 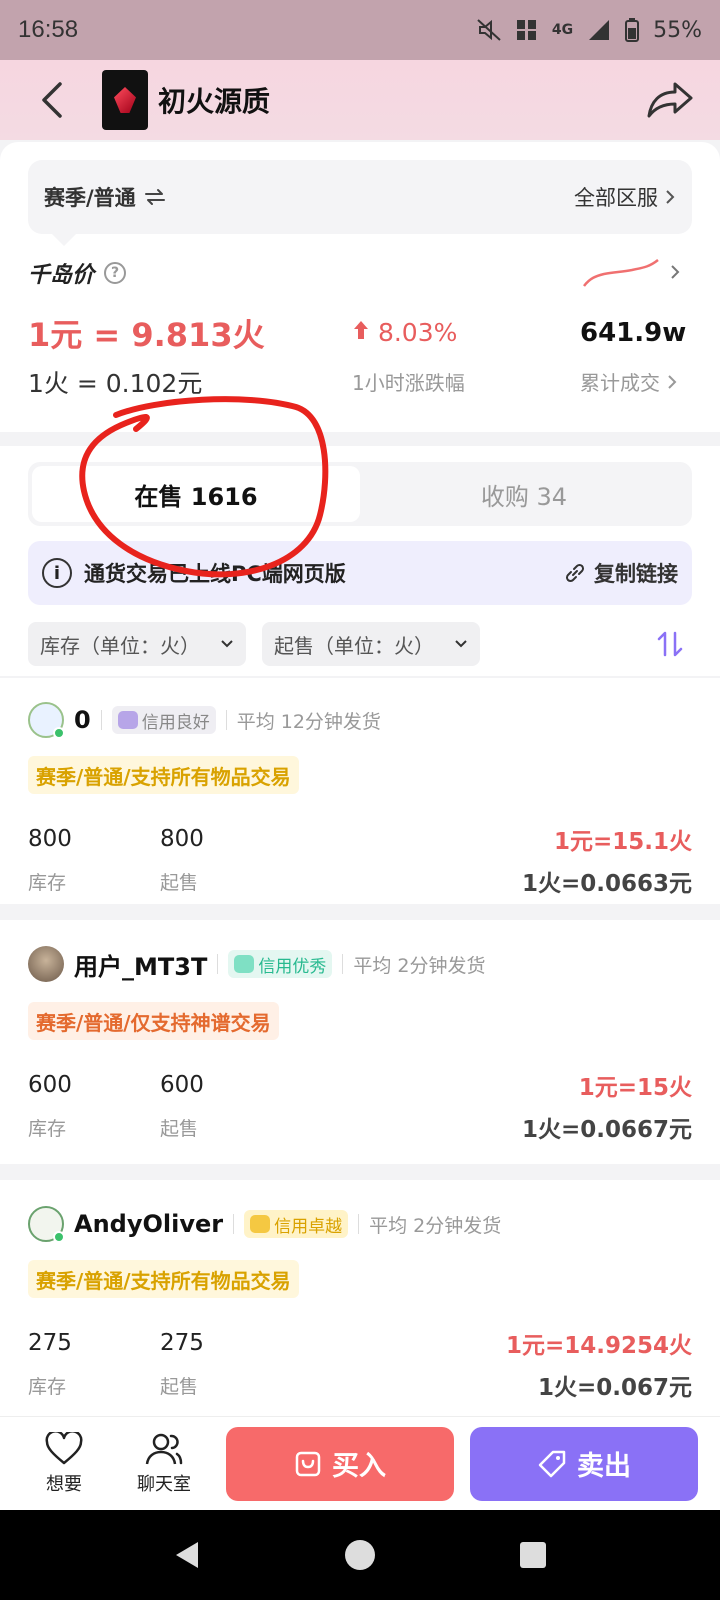 What do you see at coordinates (524, 494) in the screenshot?
I see `tab-purchase: 收购 34` at bounding box center [524, 494].